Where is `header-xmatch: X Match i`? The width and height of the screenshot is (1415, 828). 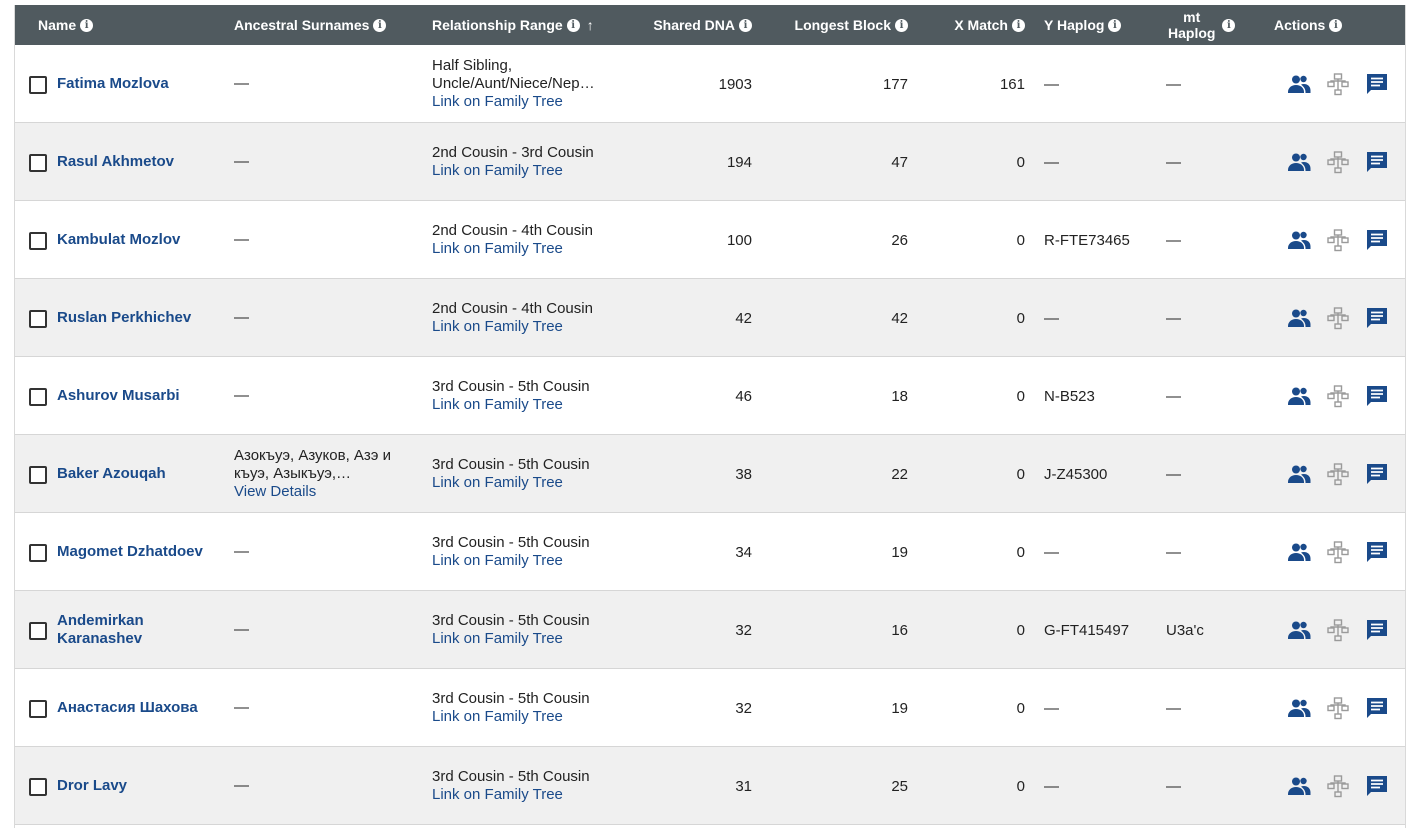
header-xmatch: X Match i is located at coordinates (970, 25).